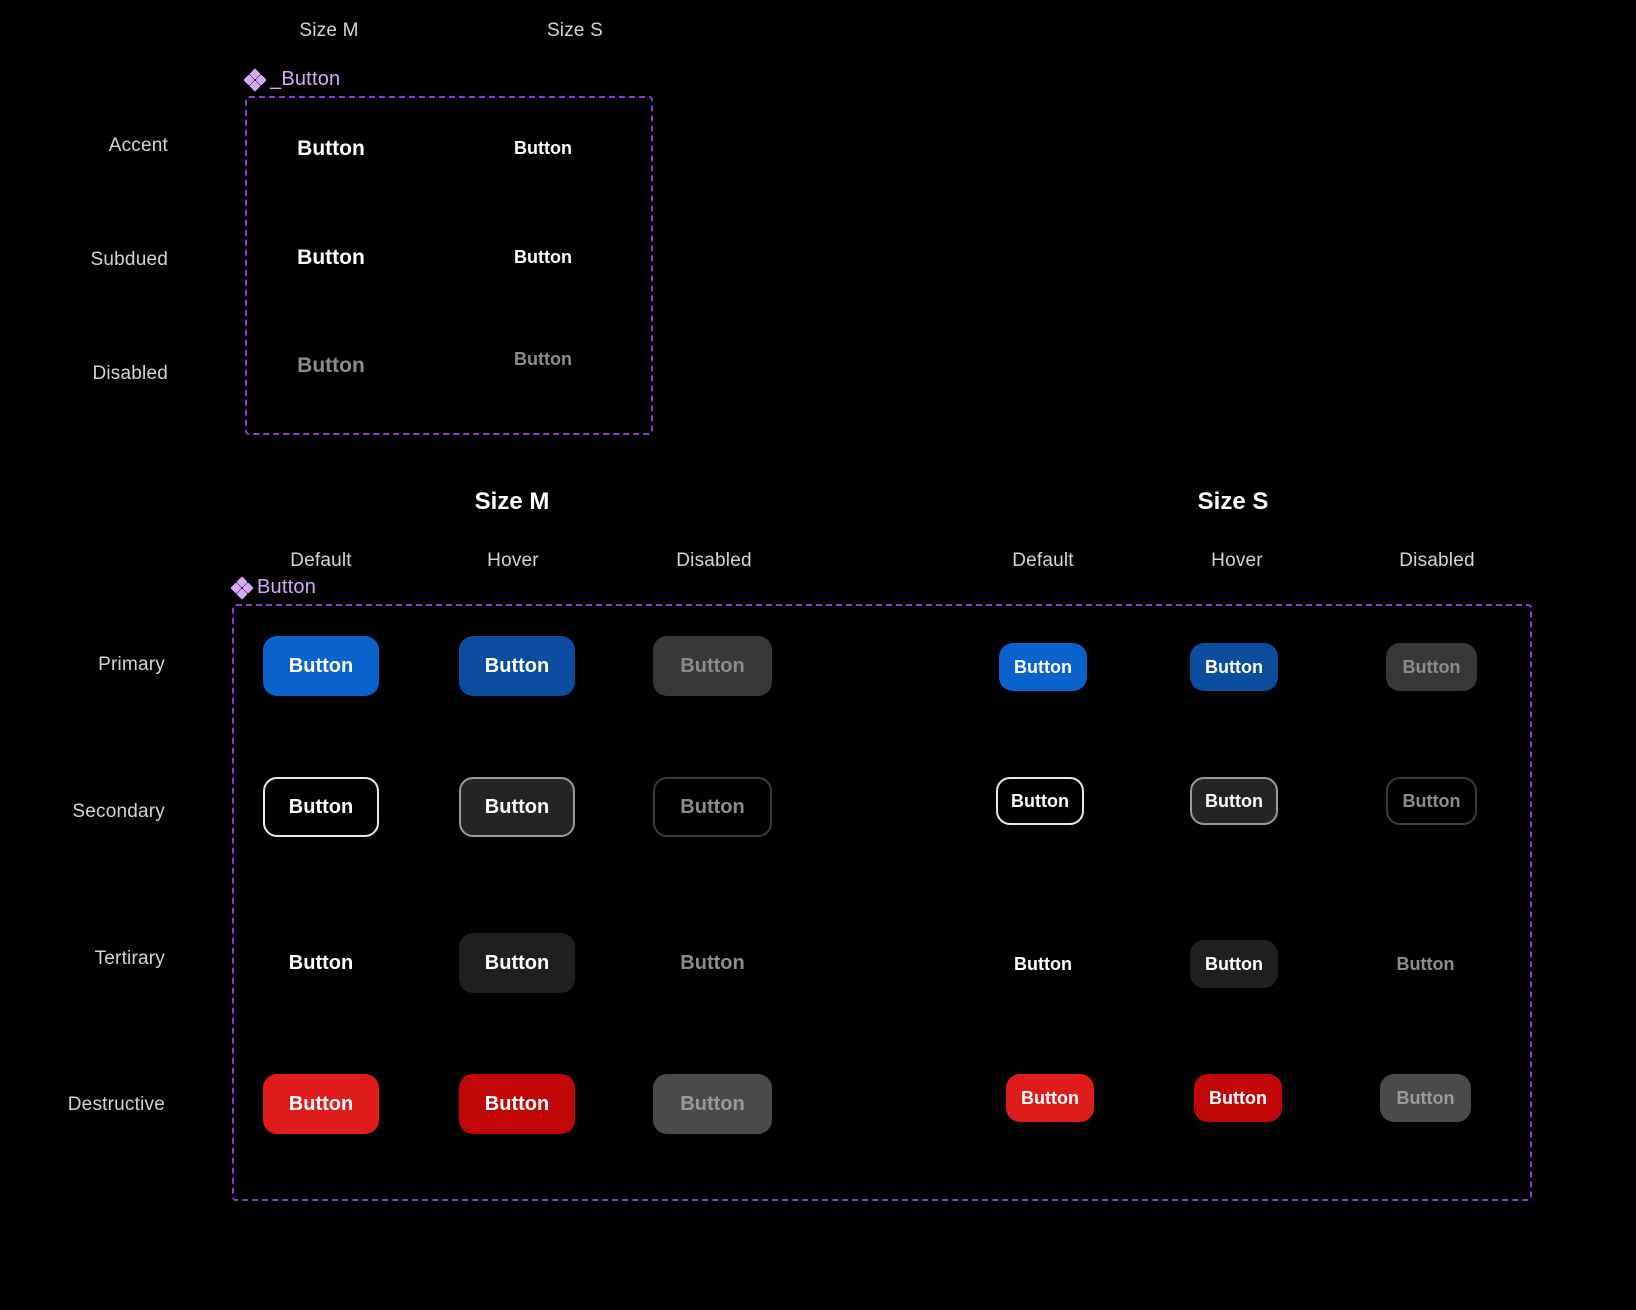 This screenshot has width=1636, height=1310. I want to click on top-component-name: _Button, so click(305, 79).